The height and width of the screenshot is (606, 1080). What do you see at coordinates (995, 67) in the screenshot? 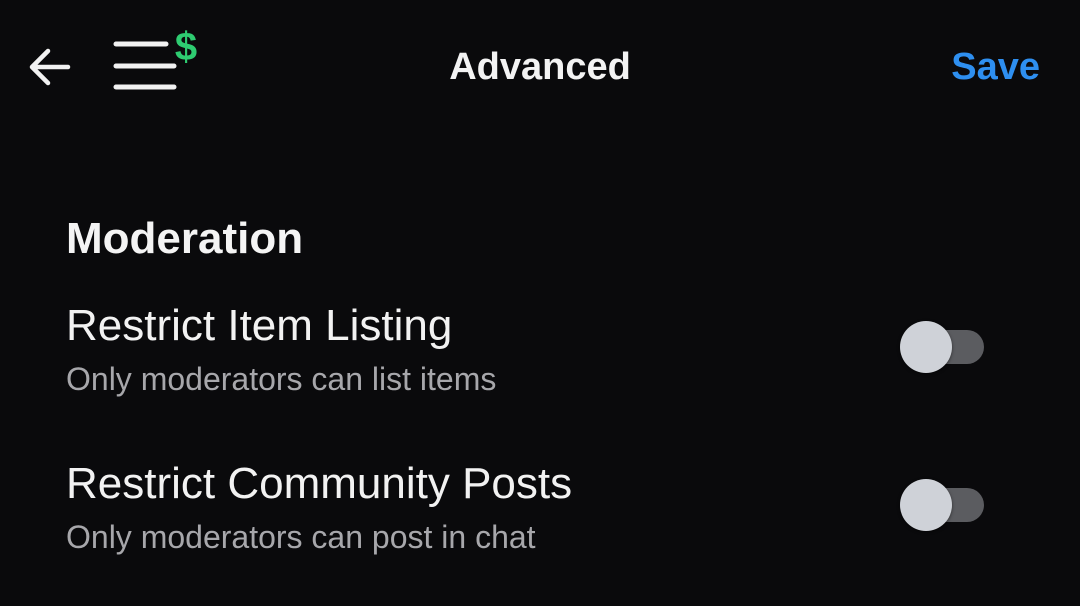
I see `save-button: Save` at bounding box center [995, 67].